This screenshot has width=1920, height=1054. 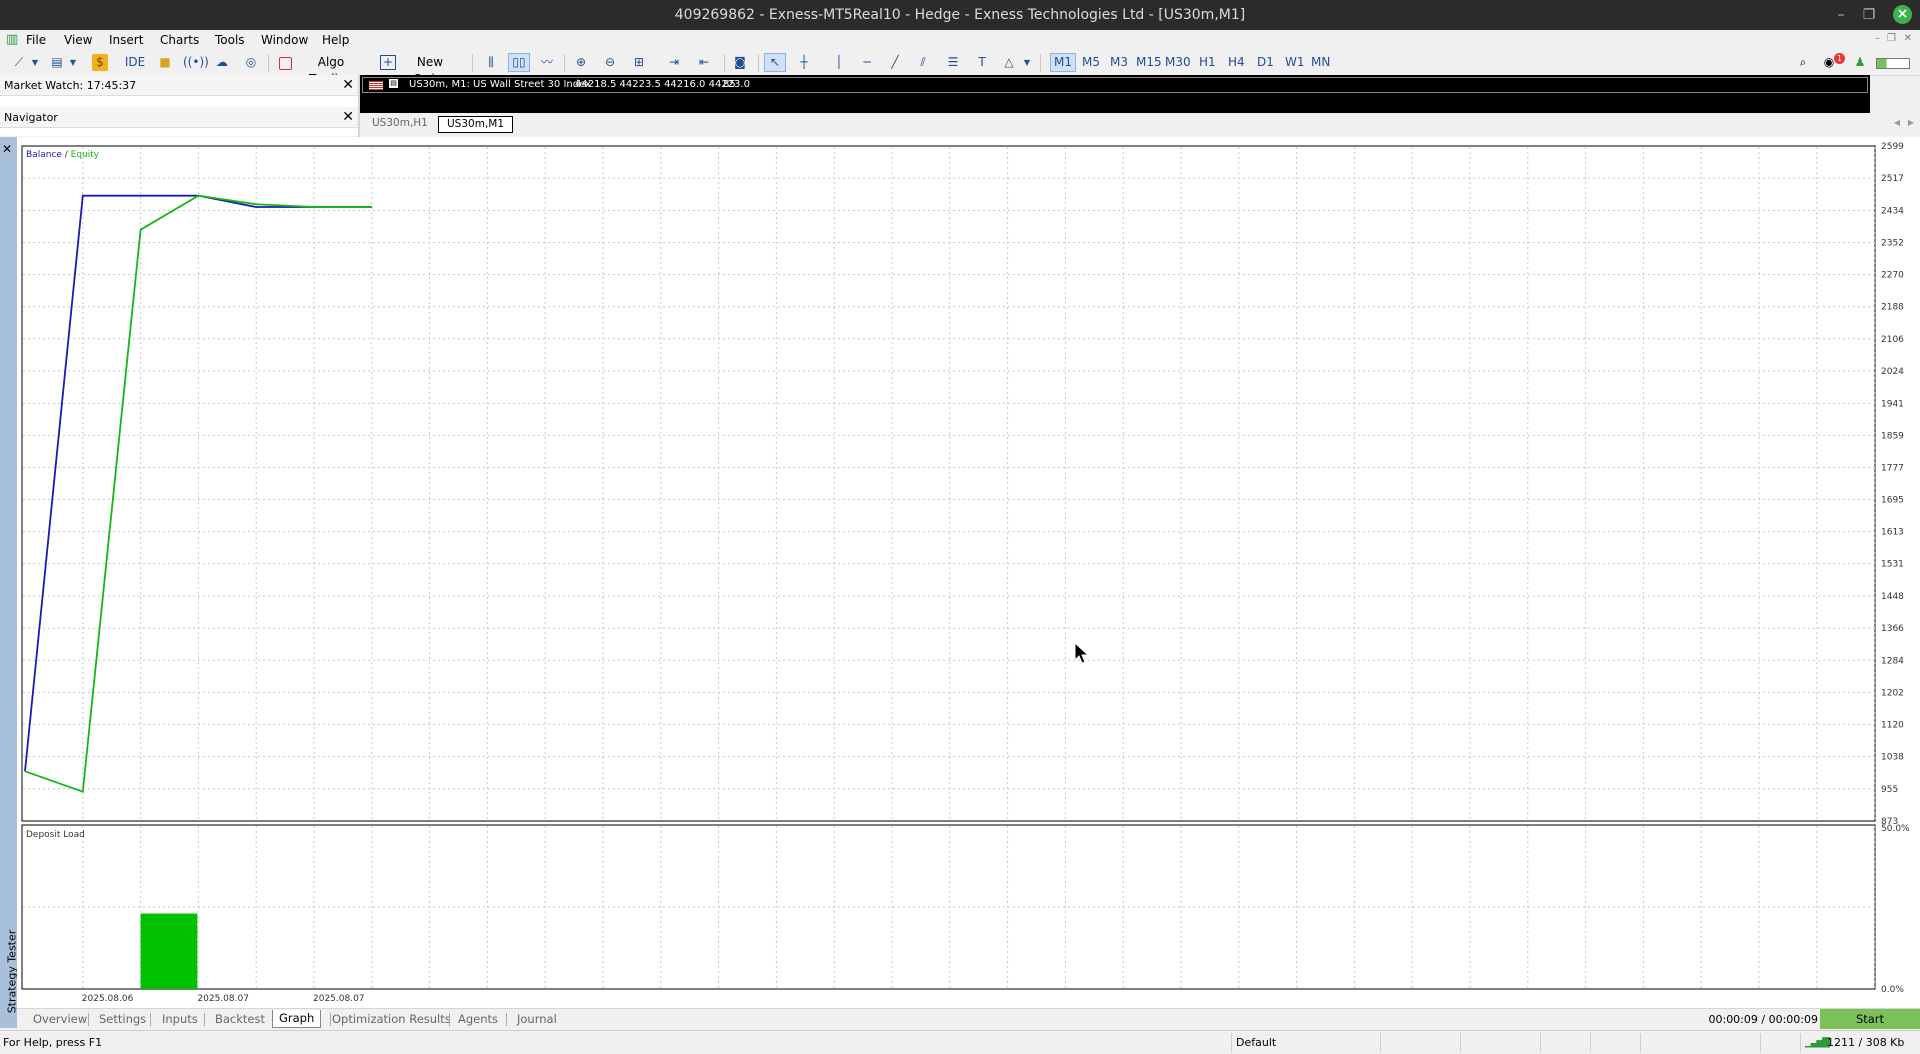 I want to click on tab-journal: Journal, so click(x=537, y=1019).